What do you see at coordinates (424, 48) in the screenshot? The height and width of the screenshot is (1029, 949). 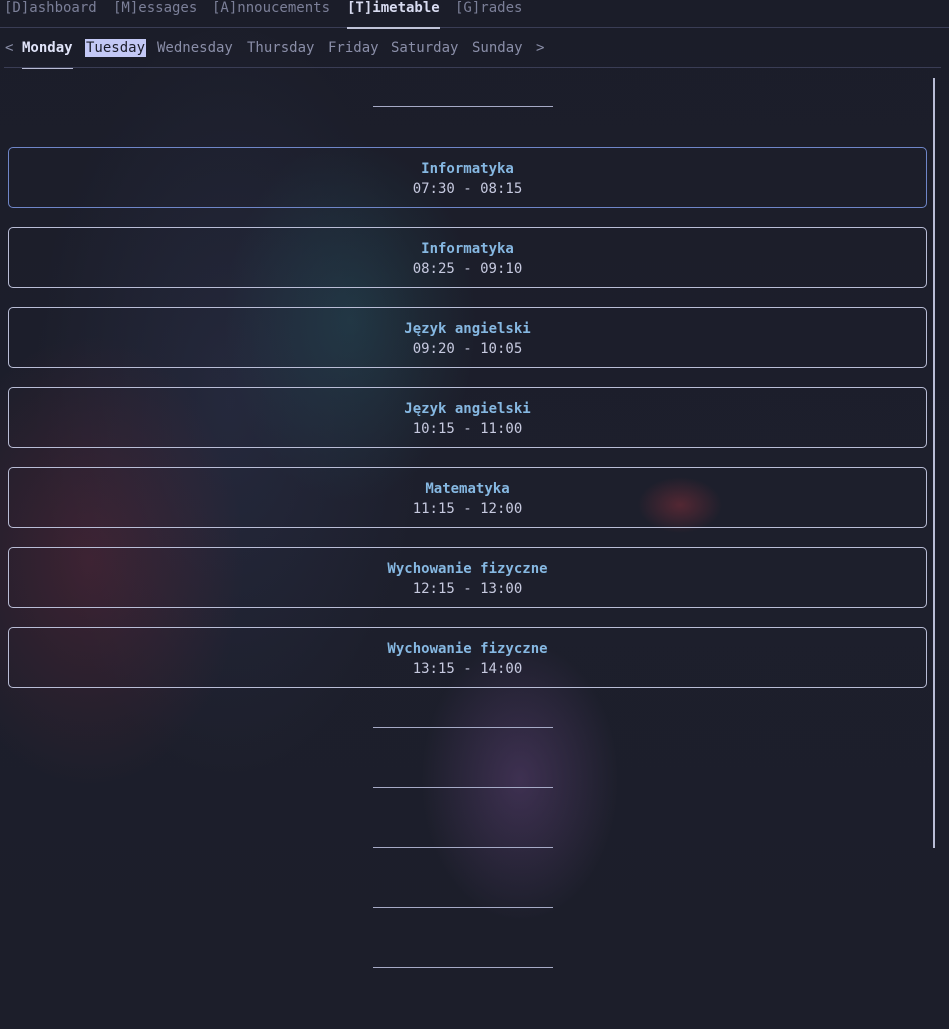 I see `day-saturday: Saturday` at bounding box center [424, 48].